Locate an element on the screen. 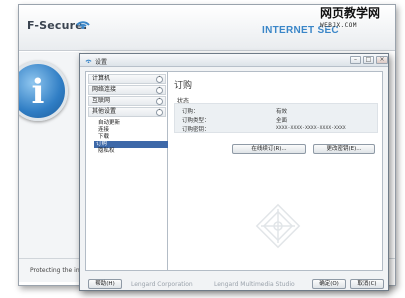 The height and width of the screenshot is (298, 405). nav-item-privacy: 隐私权 is located at coordinates (131, 151).